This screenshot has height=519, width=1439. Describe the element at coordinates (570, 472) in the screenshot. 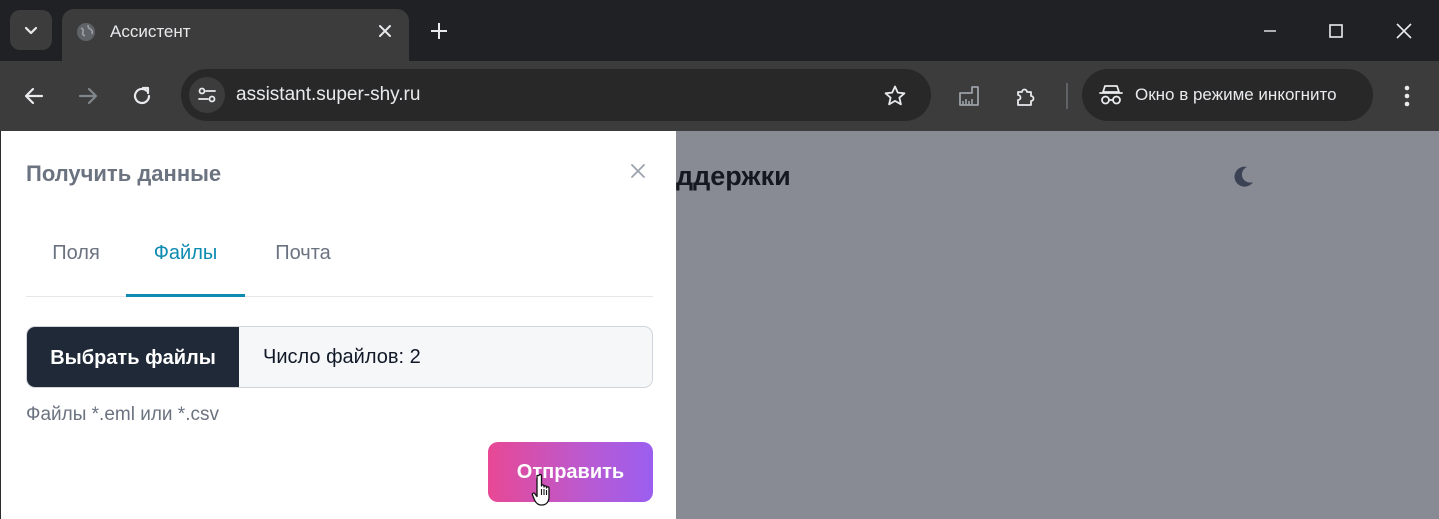

I see `submit-button: Отправить` at that location.